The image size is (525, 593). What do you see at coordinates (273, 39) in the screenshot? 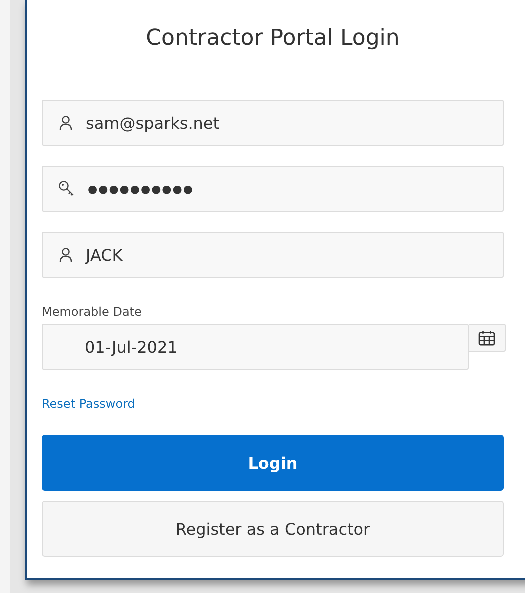
I see `page-title: Contractor Portal Login` at bounding box center [273, 39].